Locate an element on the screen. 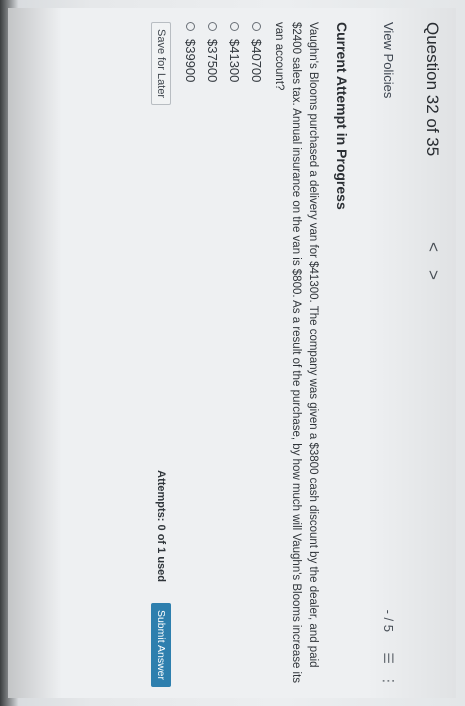 The image size is (465, 706). answer-option: $41300 is located at coordinates (235, 172).